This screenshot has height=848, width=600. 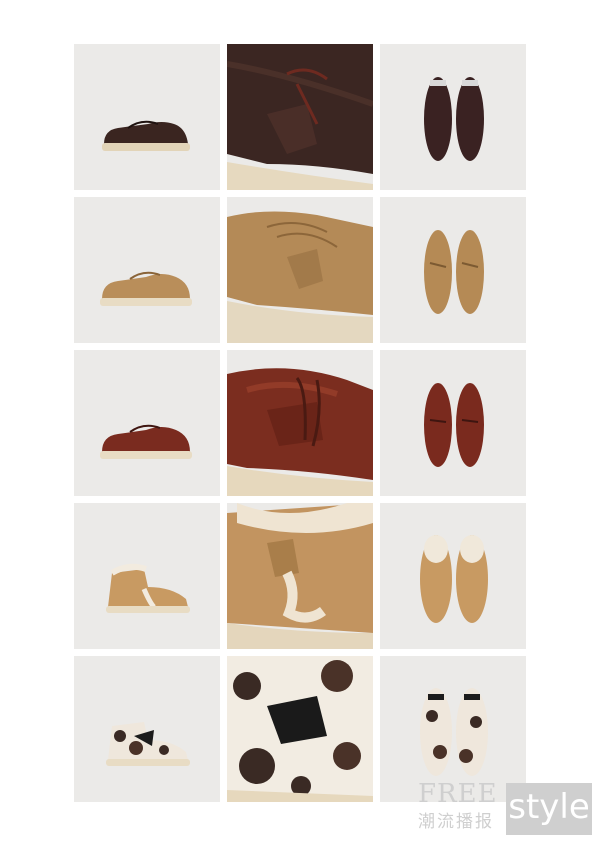 I want to click on shoe-shearling-side-image, so click(x=148, y=588).